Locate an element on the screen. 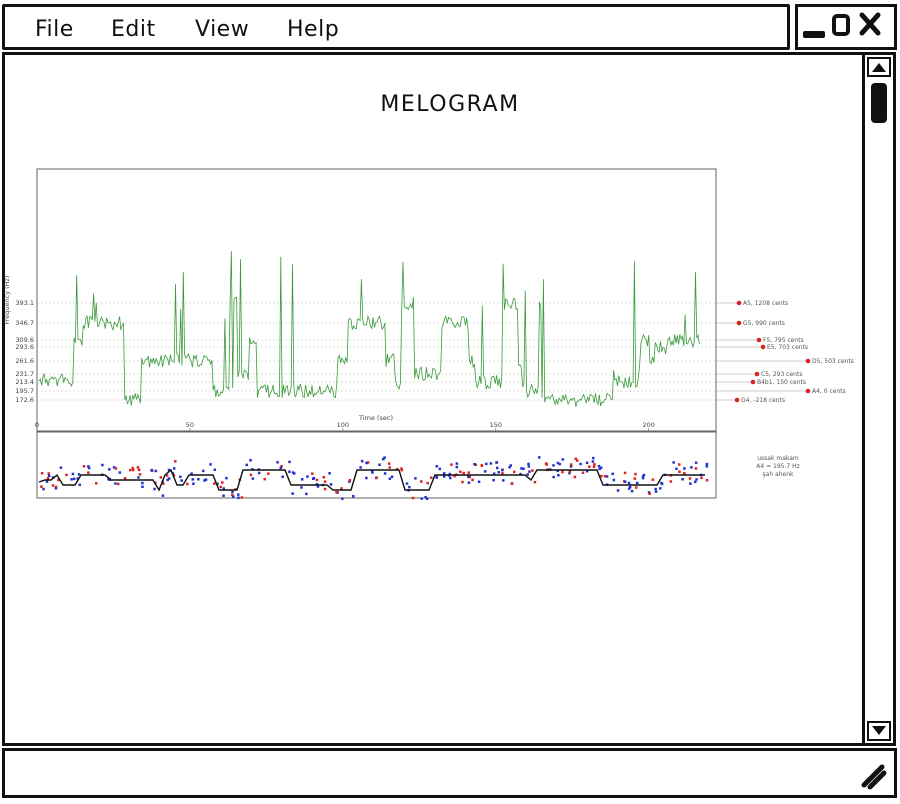  page-title: MELOGRAM is located at coordinates (450, 104).